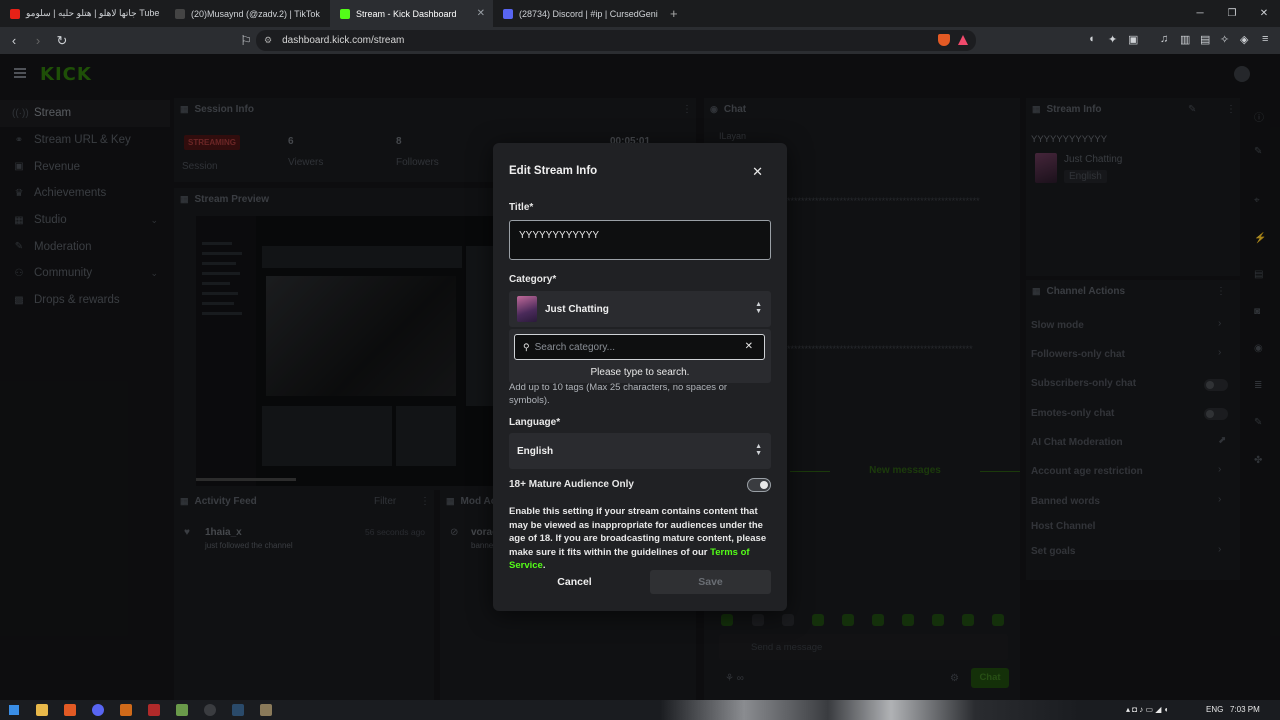 The width and height of the screenshot is (1280, 720). I want to click on bookmark-icon: ⚐, so click(246, 41).